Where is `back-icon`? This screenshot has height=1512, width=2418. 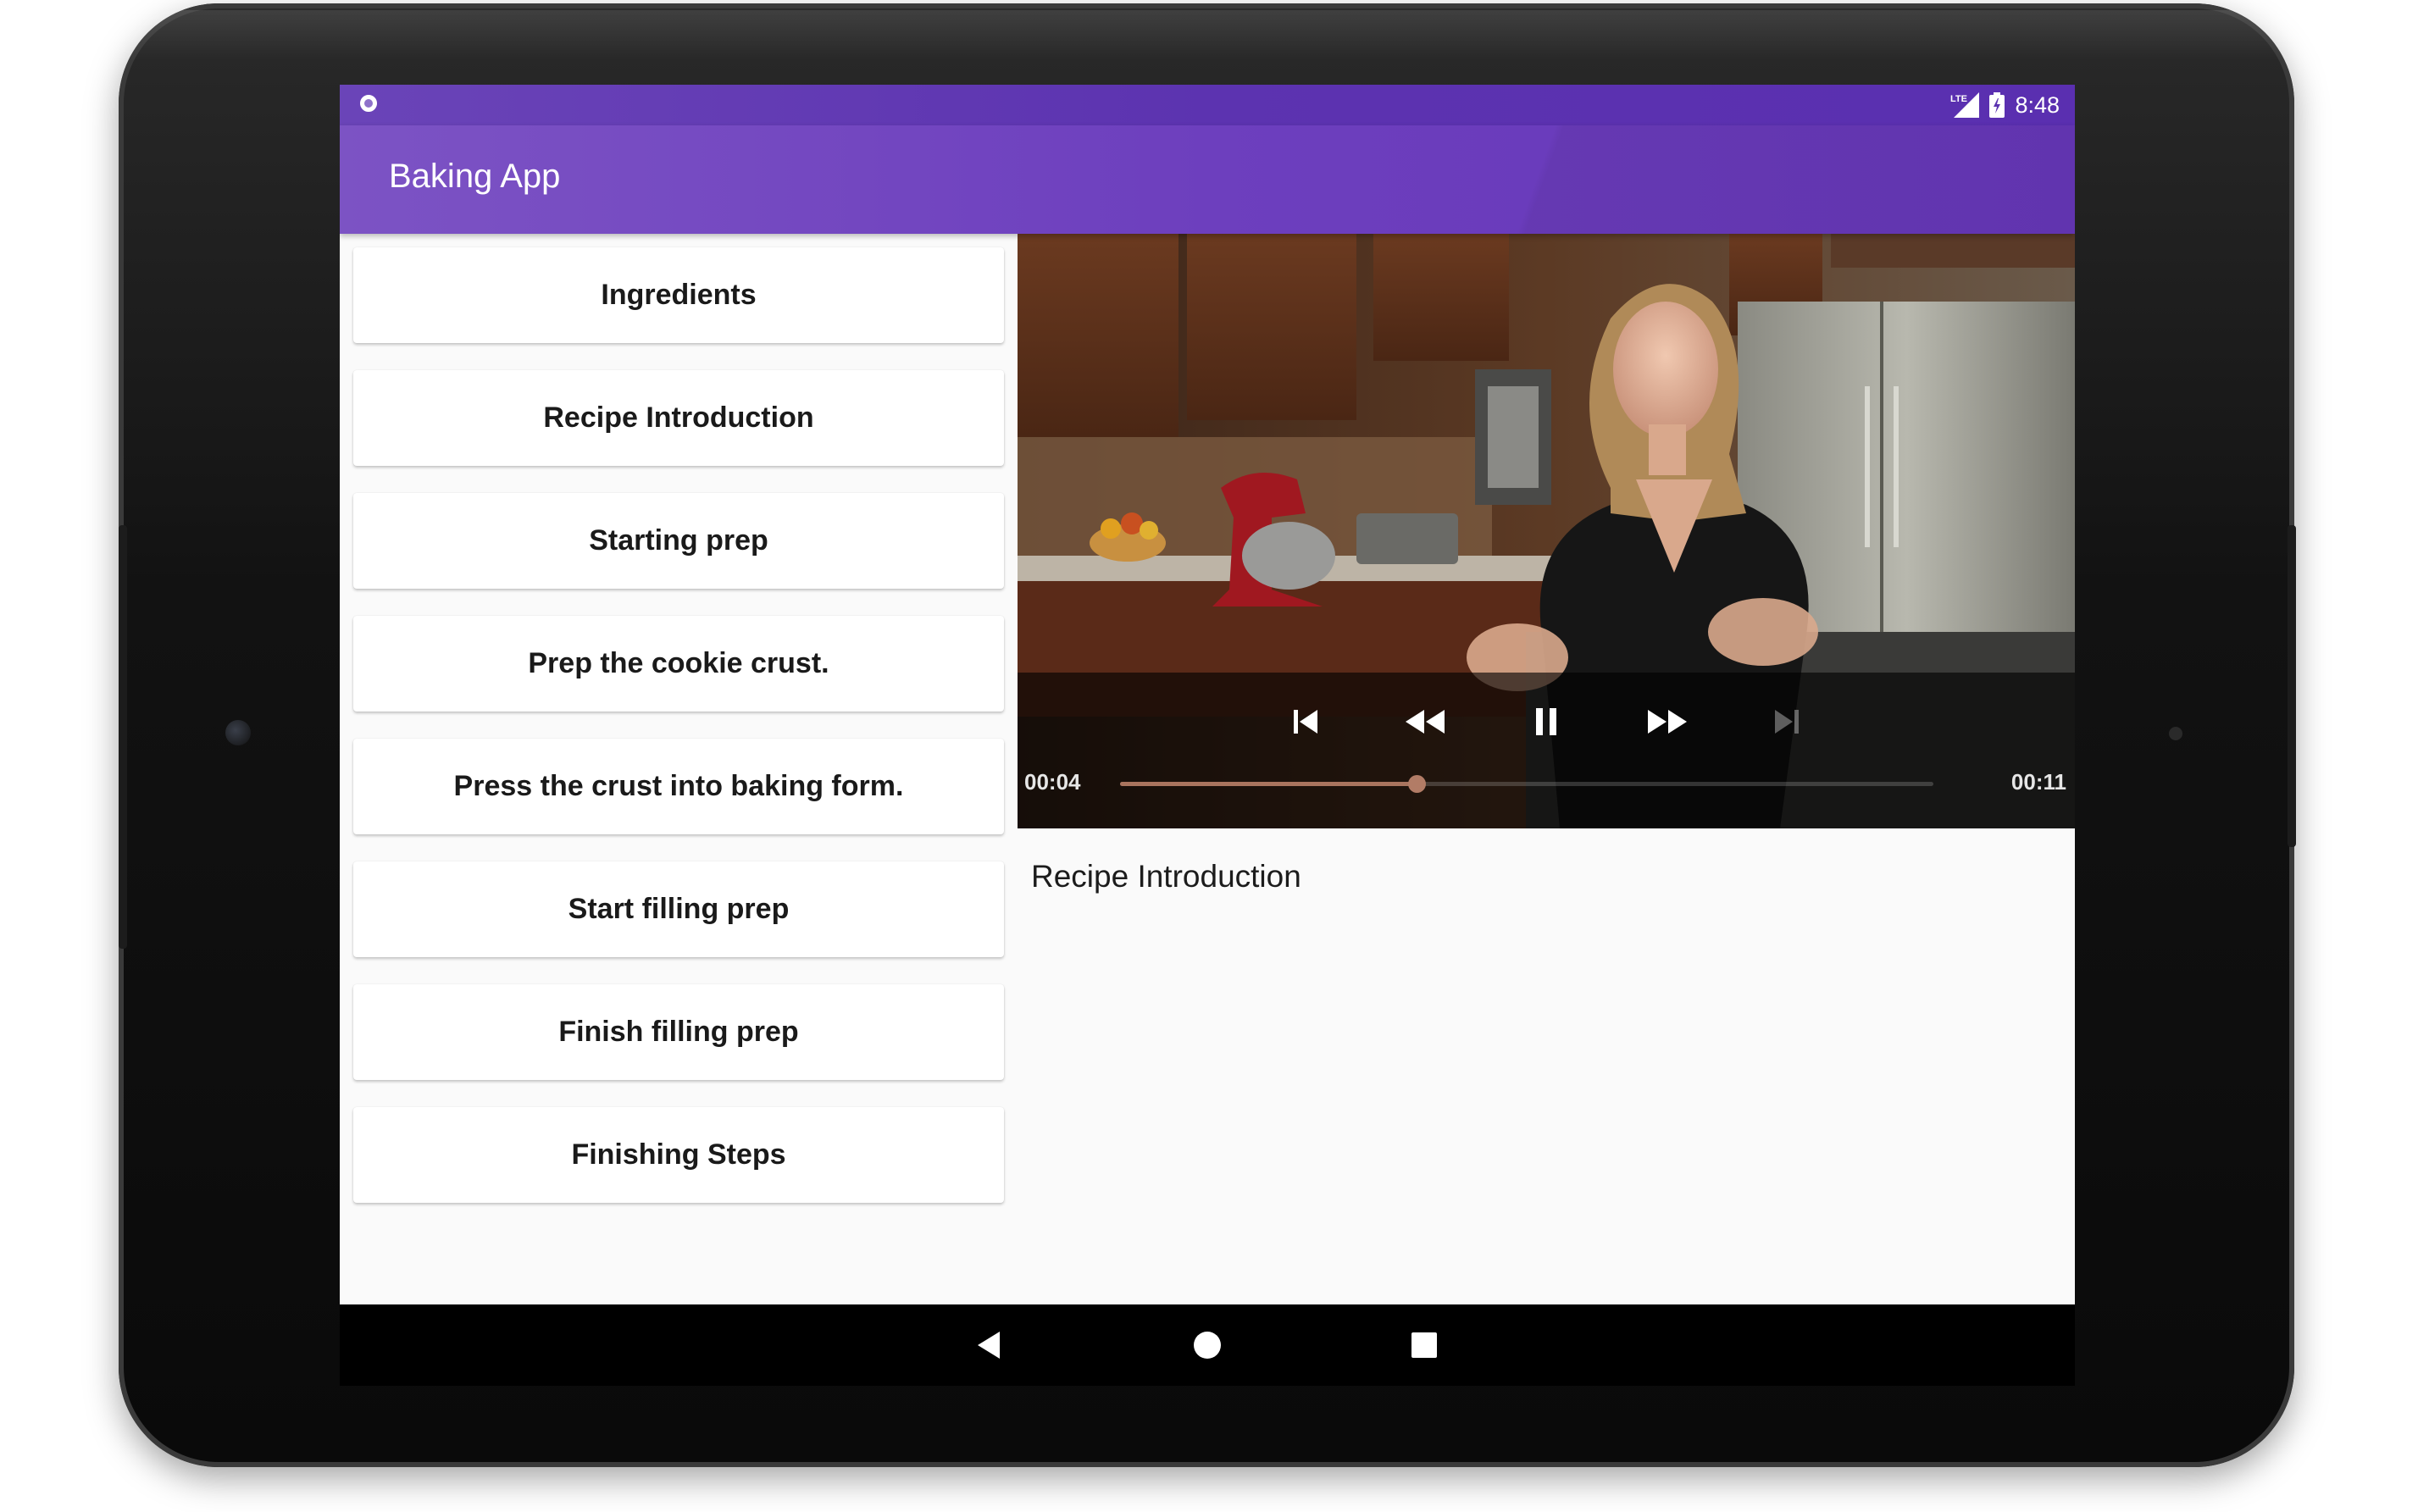
back-icon is located at coordinates (989, 1345).